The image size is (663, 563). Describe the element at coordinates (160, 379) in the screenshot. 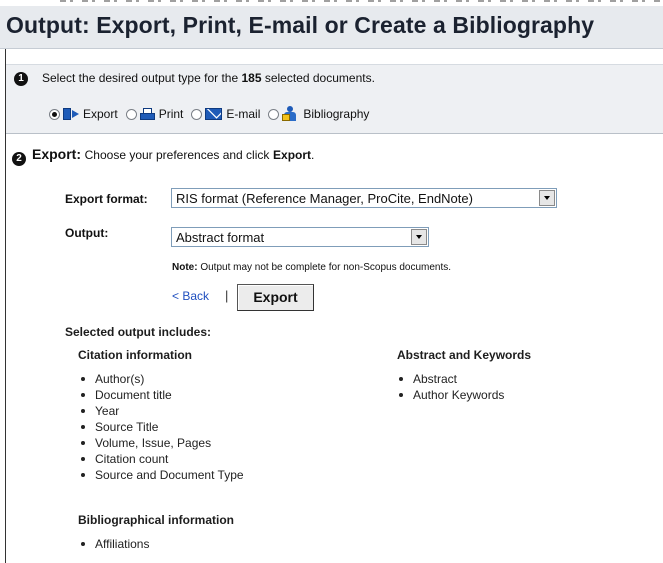

I see `list-item: Author(s)` at that location.